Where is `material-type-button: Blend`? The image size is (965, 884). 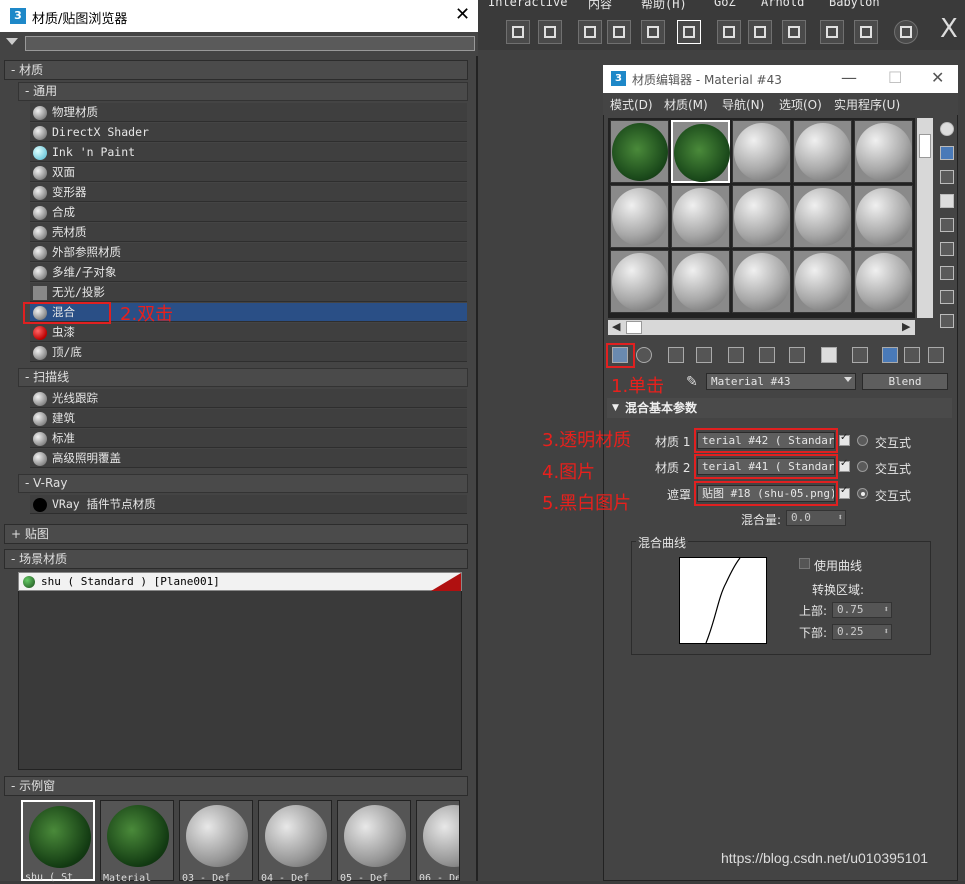 material-type-button: Blend is located at coordinates (905, 381).